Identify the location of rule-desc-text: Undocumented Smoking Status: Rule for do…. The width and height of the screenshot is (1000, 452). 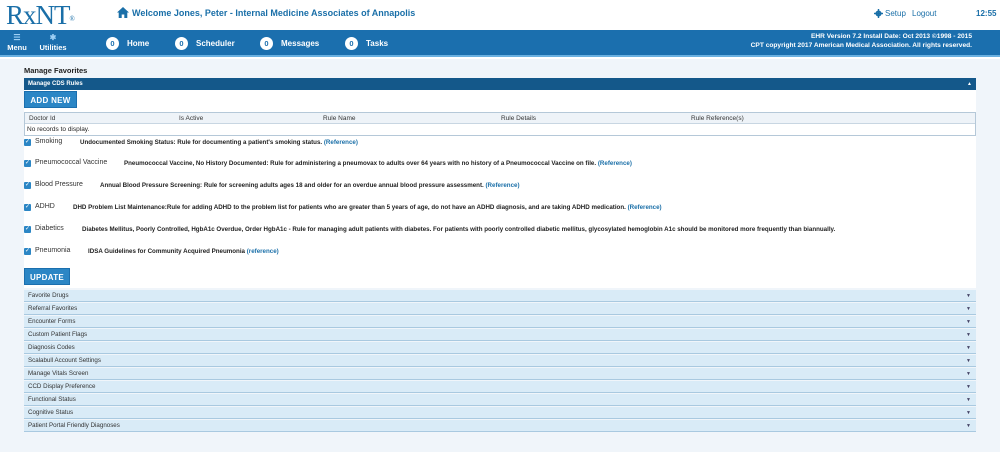
(201, 142).